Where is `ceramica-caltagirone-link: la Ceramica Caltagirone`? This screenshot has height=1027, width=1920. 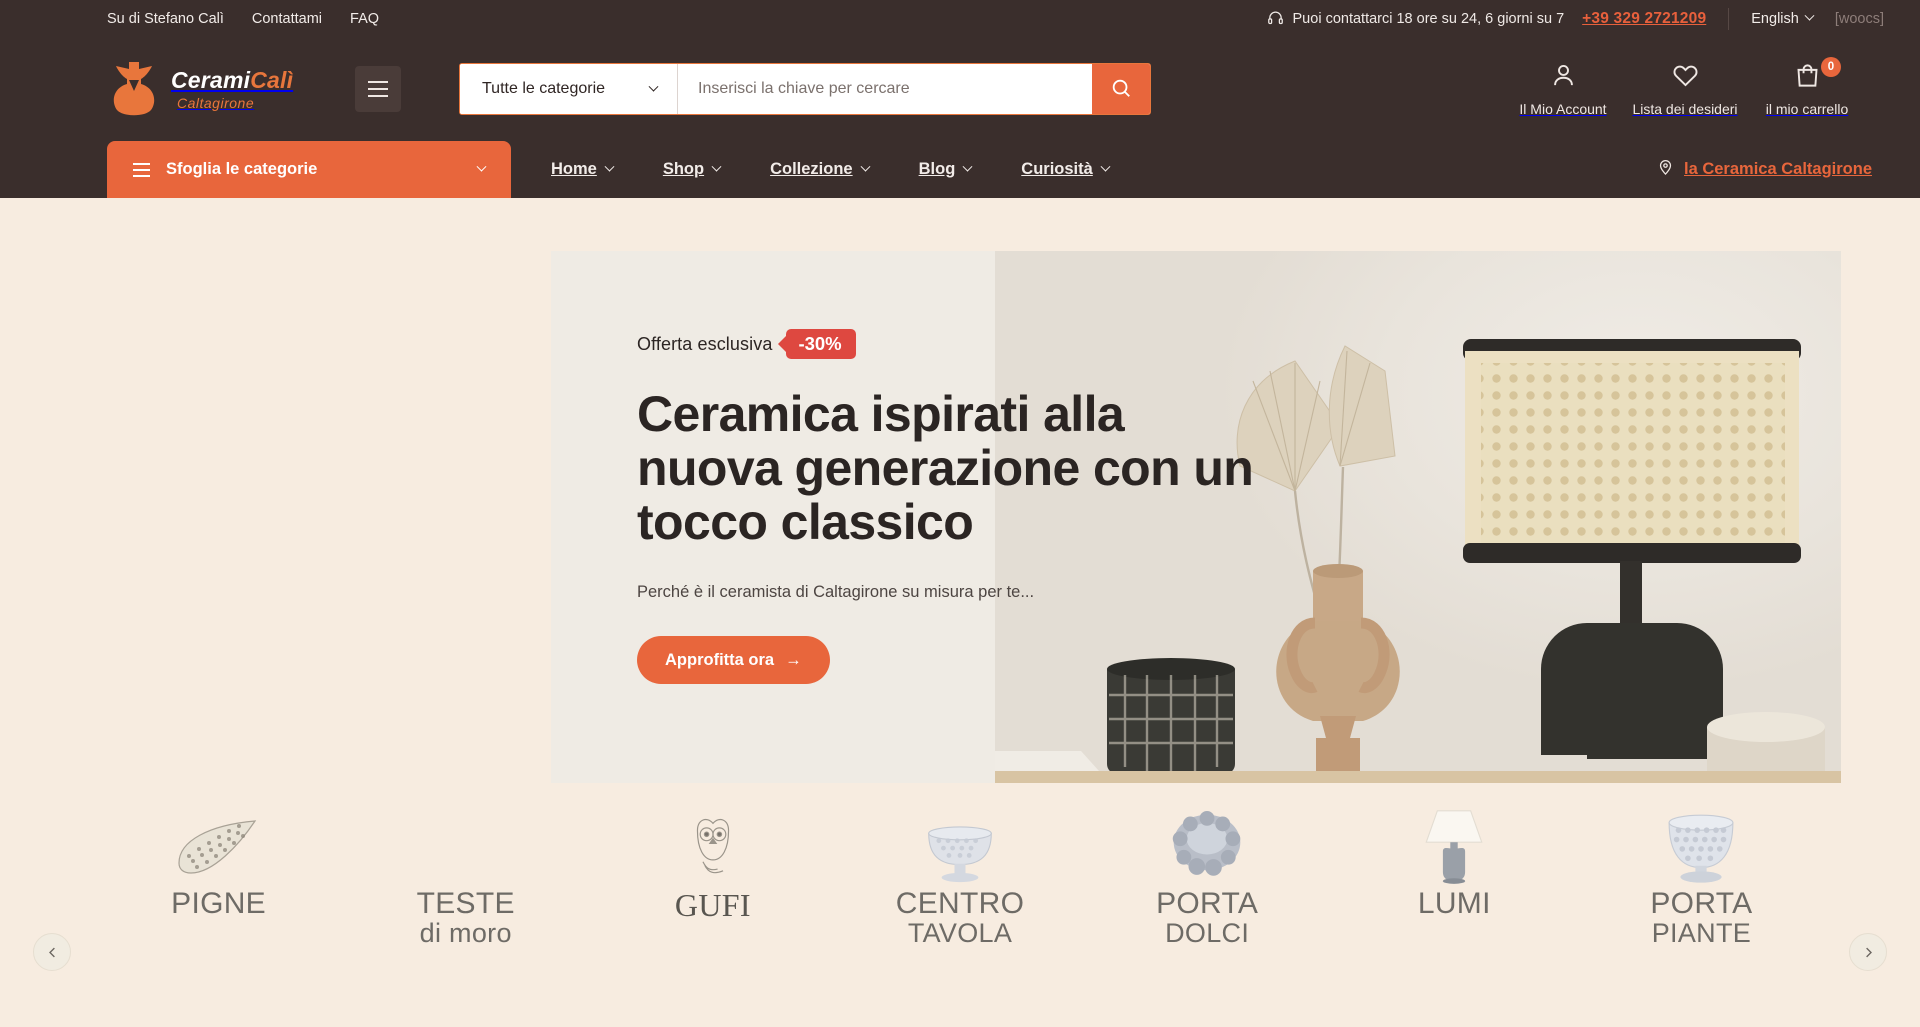 ceramica-caltagirone-link: la Ceramica Caltagirone is located at coordinates (1764, 169).